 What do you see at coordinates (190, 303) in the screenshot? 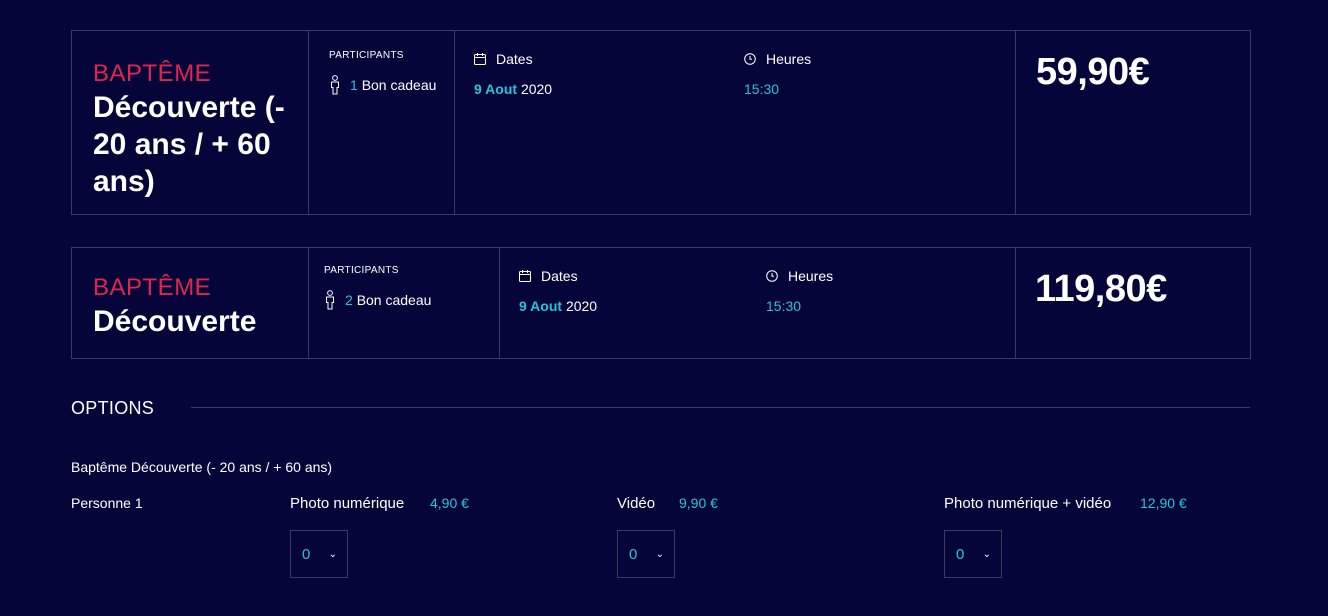
I see `product-title: BAPTÊME Découverte` at bounding box center [190, 303].